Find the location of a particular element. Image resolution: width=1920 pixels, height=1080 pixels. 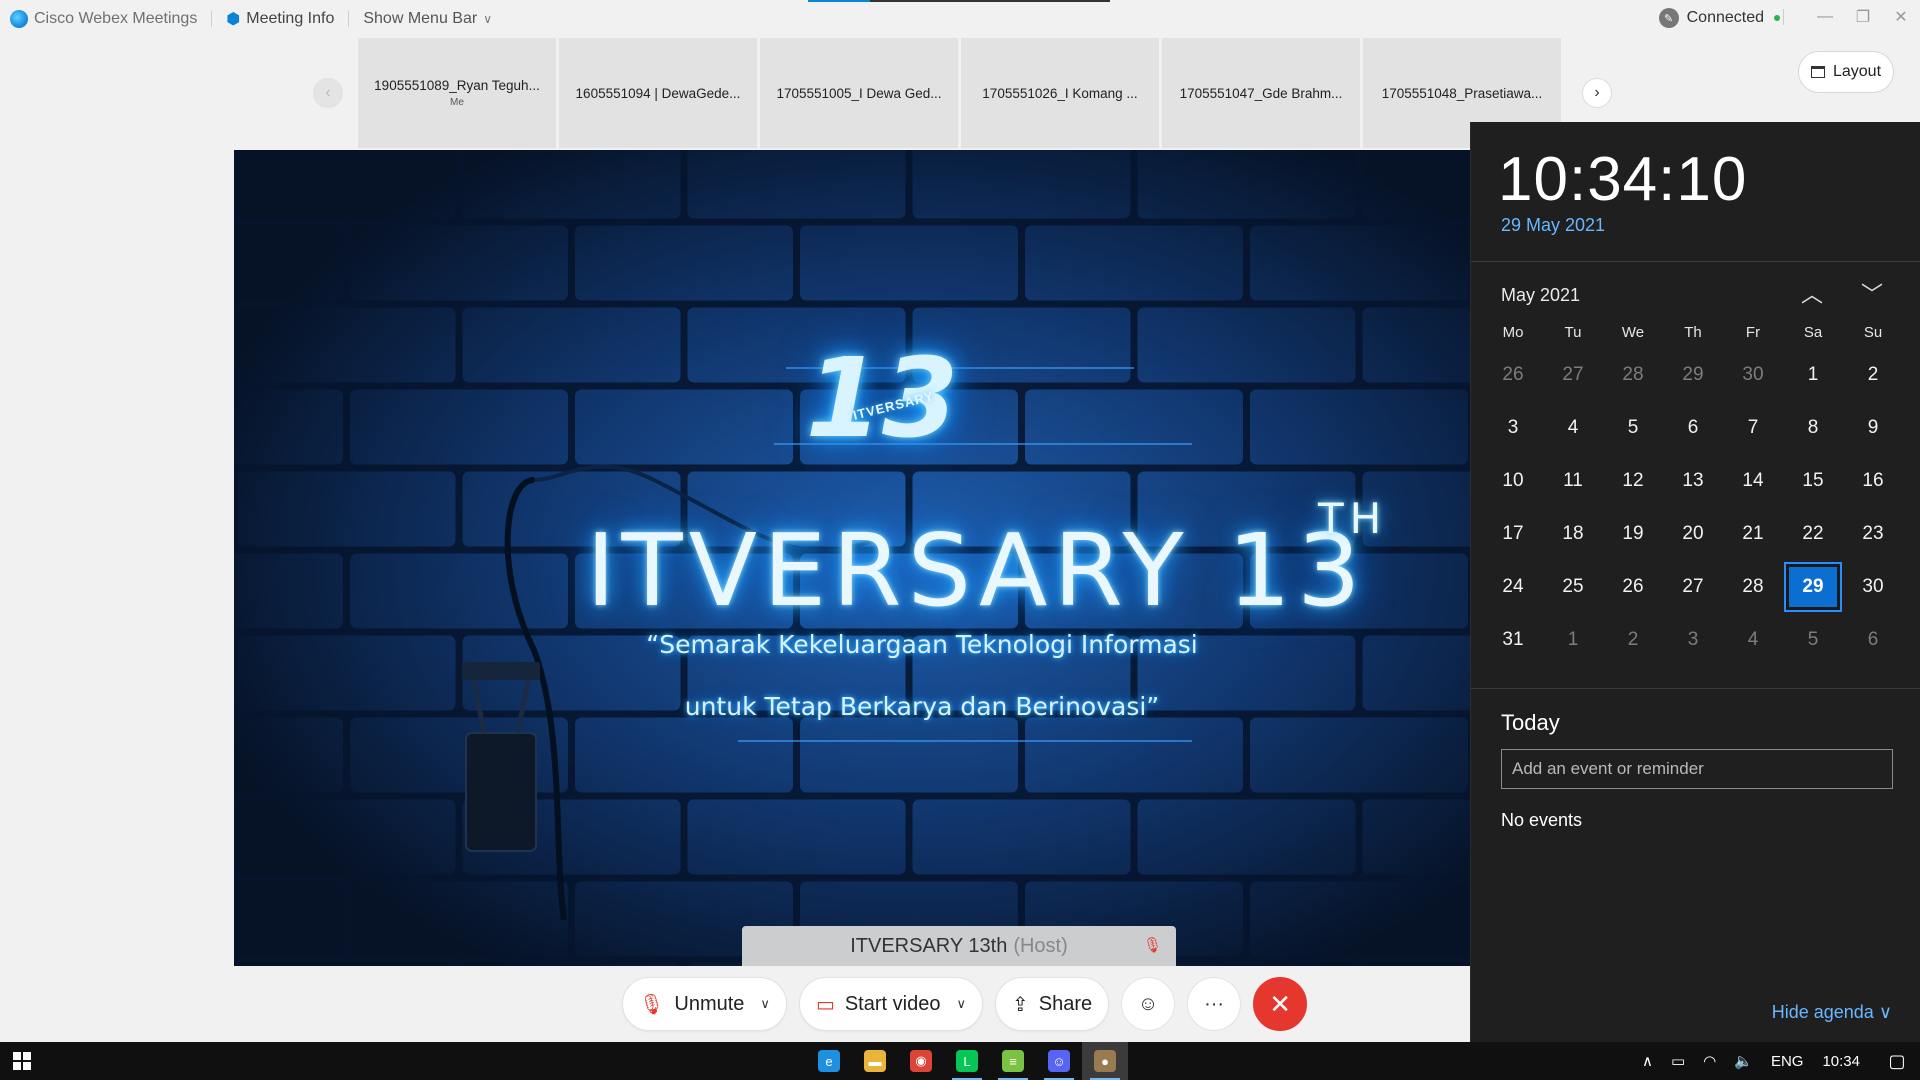

calendar-day: 22 is located at coordinates (1813, 533).